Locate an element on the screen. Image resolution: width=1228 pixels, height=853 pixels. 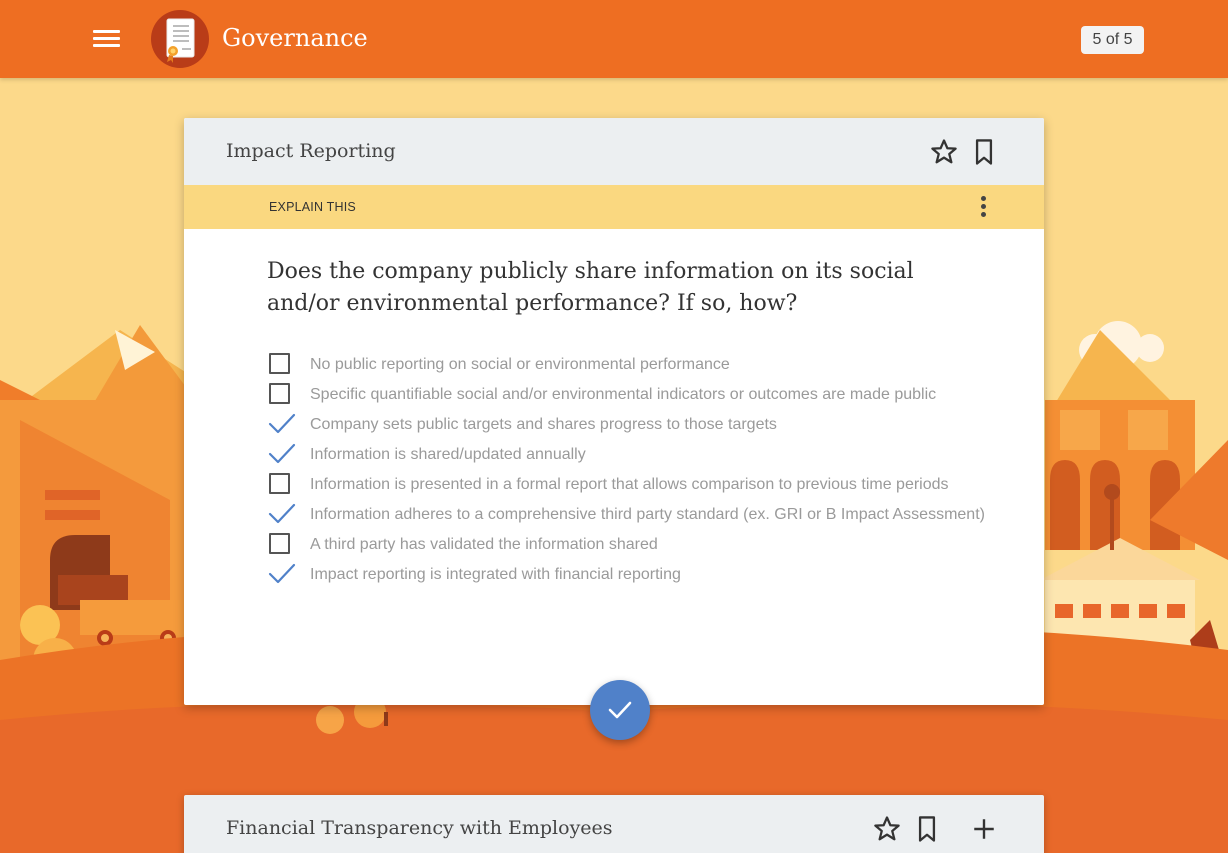
submit-answer-button is located at coordinates (620, 710).